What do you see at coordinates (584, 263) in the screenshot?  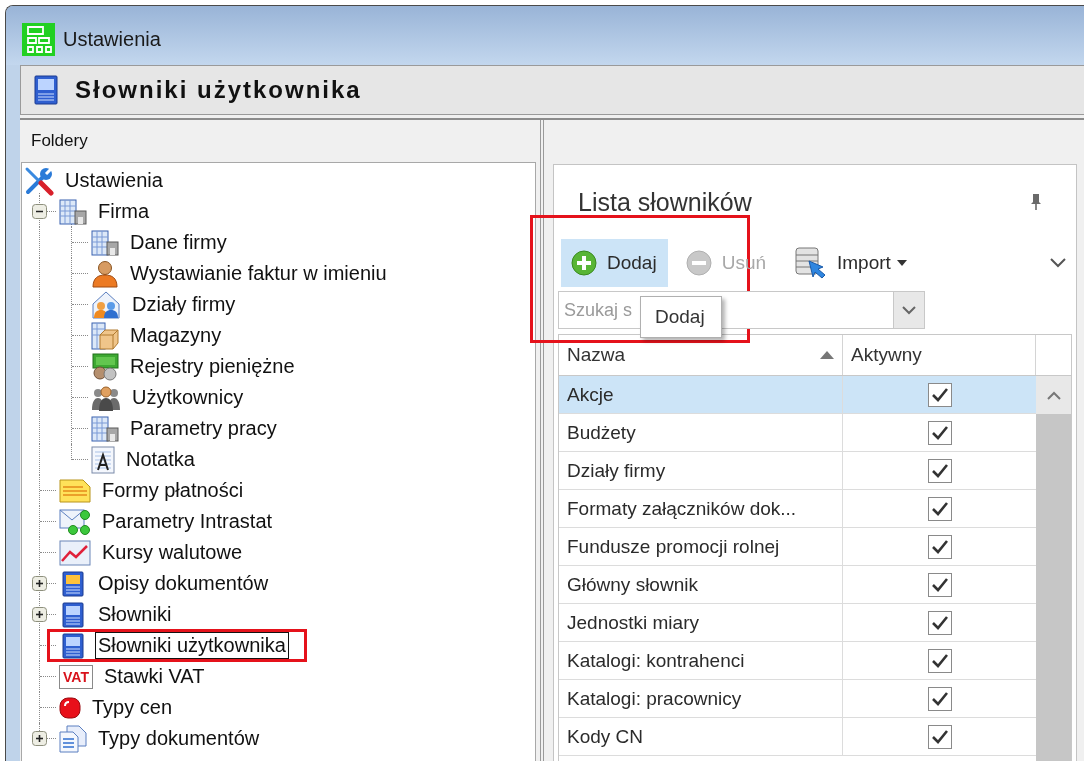 I see `plus-icon` at bounding box center [584, 263].